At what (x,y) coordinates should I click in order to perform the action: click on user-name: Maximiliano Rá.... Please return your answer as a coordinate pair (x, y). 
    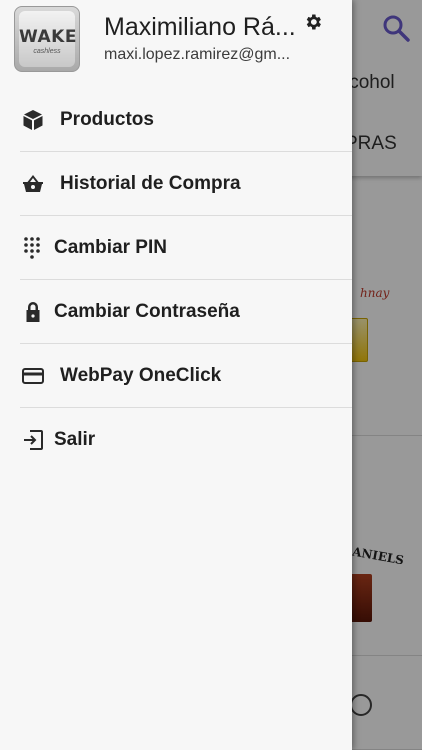
    Looking at the image, I should click on (200, 27).